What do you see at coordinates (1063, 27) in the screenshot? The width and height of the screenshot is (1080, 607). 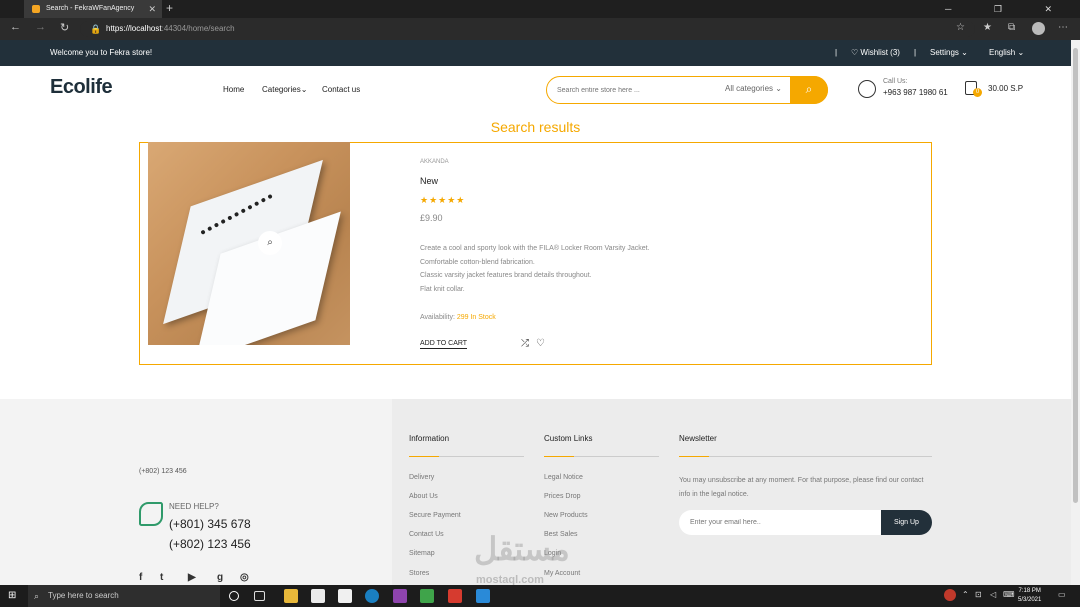 I see `more-menu-icon: ⋯` at bounding box center [1063, 27].